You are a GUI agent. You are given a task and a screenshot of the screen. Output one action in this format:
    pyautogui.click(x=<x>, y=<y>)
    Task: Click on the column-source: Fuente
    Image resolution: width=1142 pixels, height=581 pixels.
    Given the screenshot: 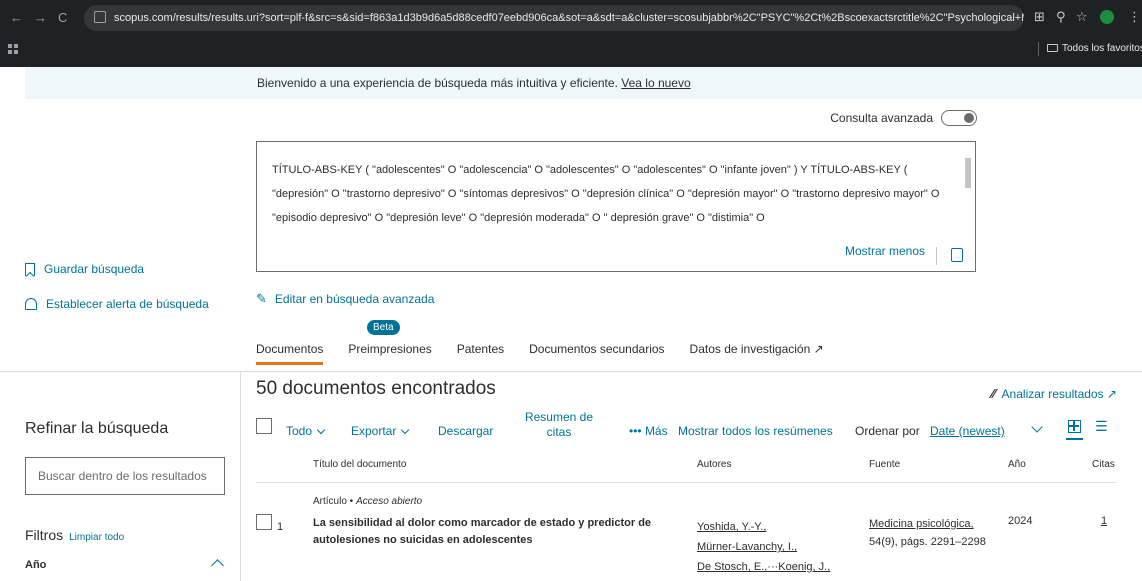 What is the action you would take?
    pyautogui.click(x=884, y=464)
    